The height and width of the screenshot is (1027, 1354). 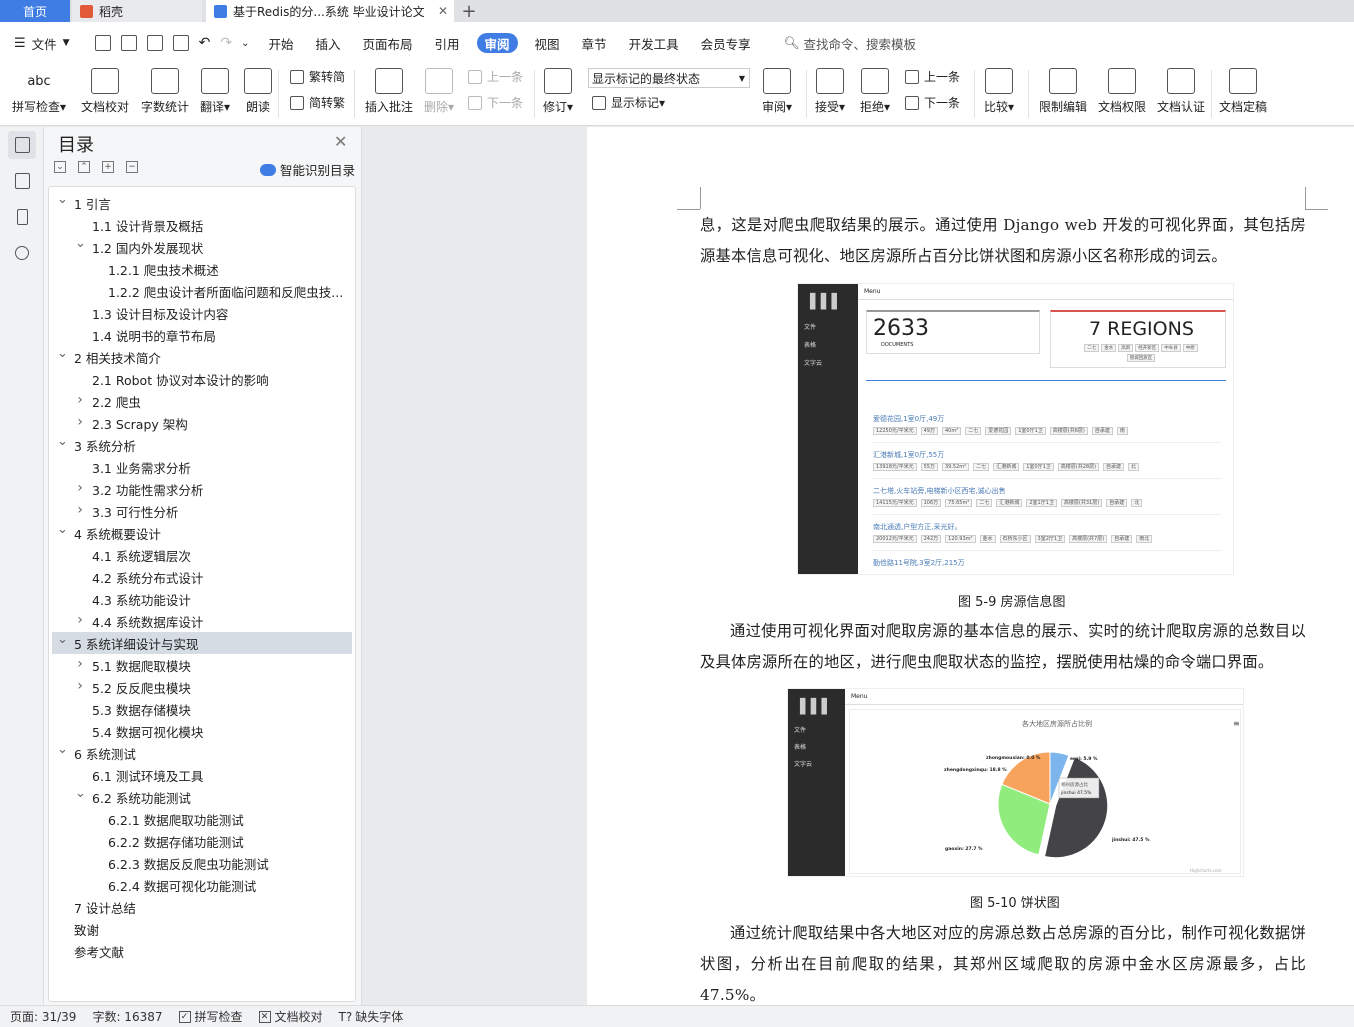 What do you see at coordinates (371, 1016) in the screenshot?
I see `missing-font-status: T? 缺失字体` at bounding box center [371, 1016].